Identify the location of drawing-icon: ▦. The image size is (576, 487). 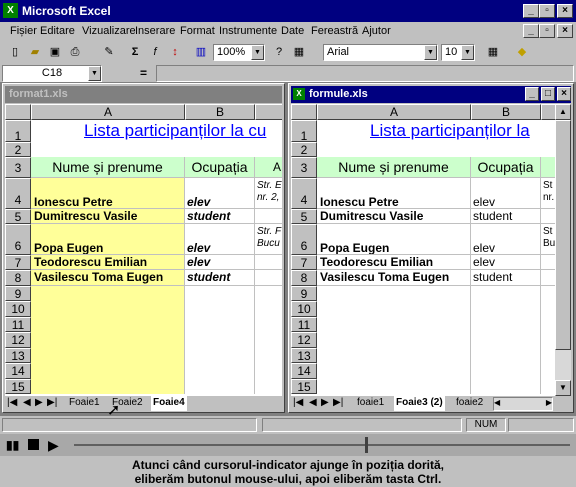
(299, 52).